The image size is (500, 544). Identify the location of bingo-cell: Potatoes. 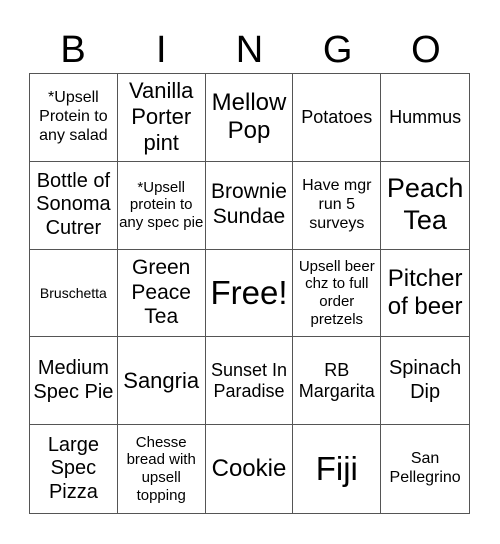
(337, 118).